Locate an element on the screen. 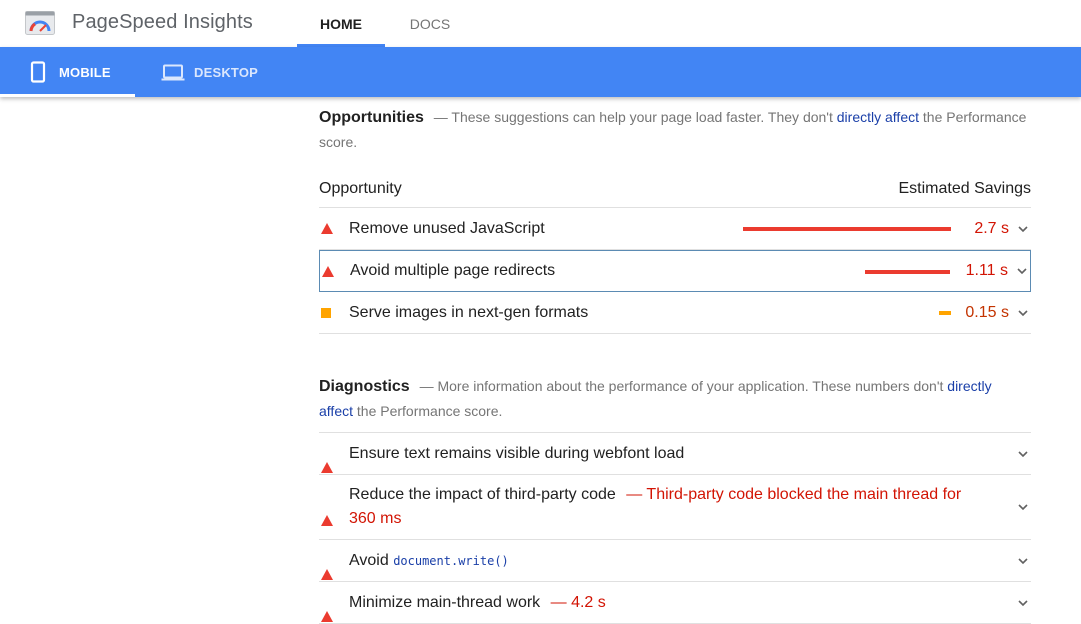 This screenshot has height=624, width=1081. square-shape is located at coordinates (326, 312).